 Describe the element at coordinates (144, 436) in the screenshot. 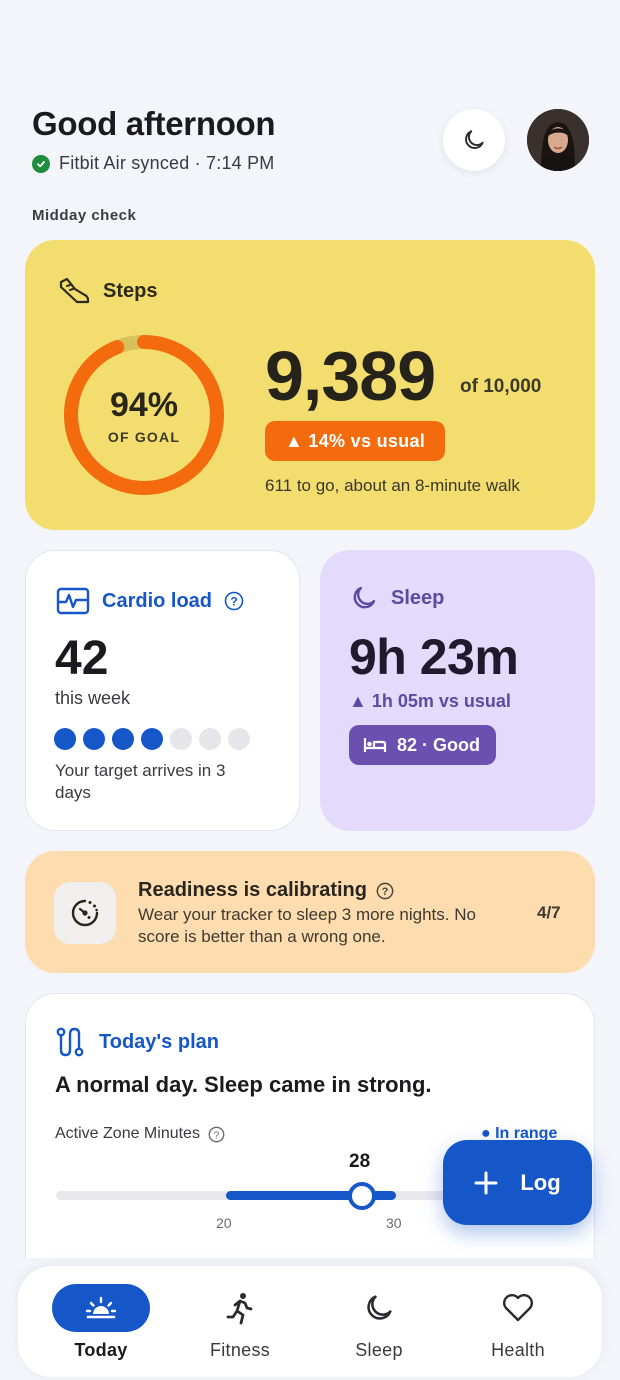

I see `of-goal-label: OF GOAL` at that location.